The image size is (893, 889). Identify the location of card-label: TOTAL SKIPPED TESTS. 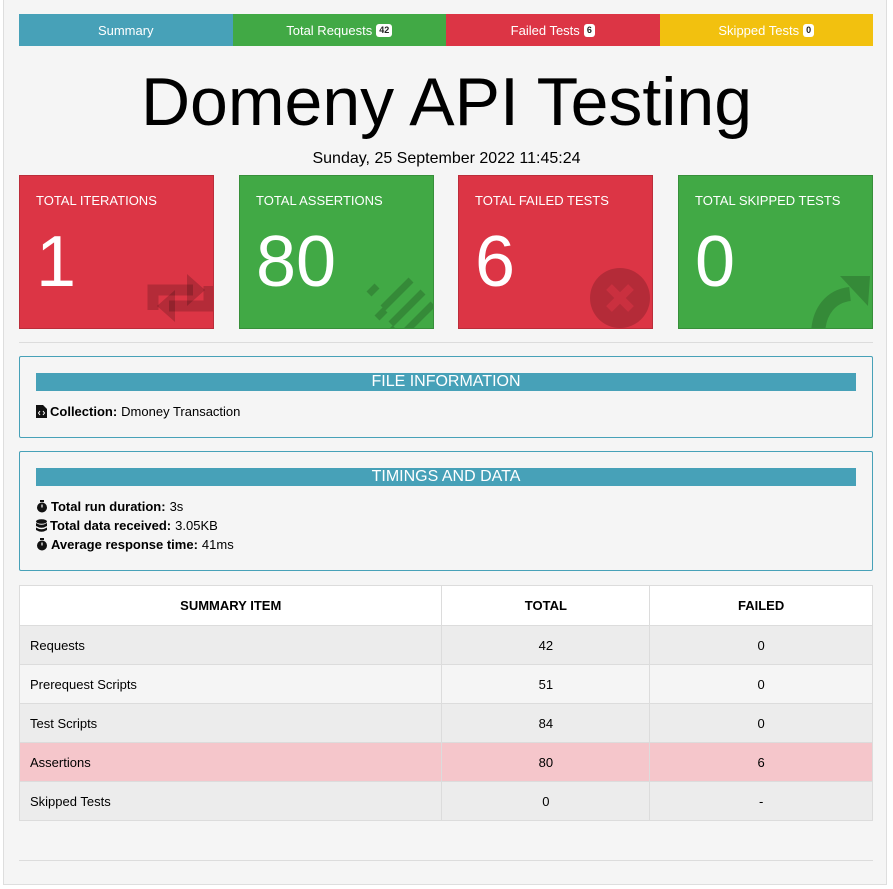
(768, 200).